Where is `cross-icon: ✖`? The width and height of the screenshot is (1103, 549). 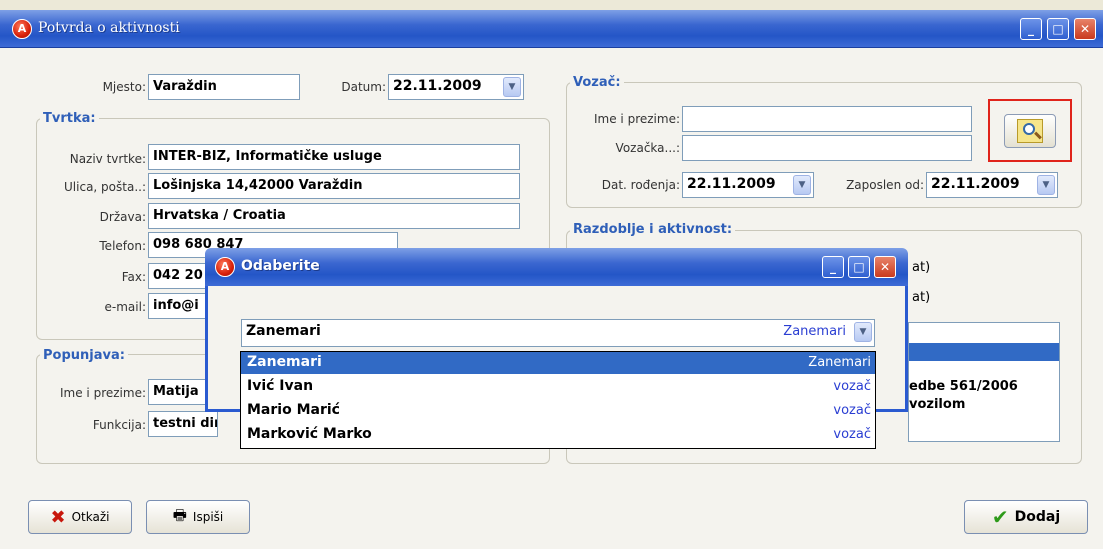
cross-icon: ✖ is located at coordinates (58, 517).